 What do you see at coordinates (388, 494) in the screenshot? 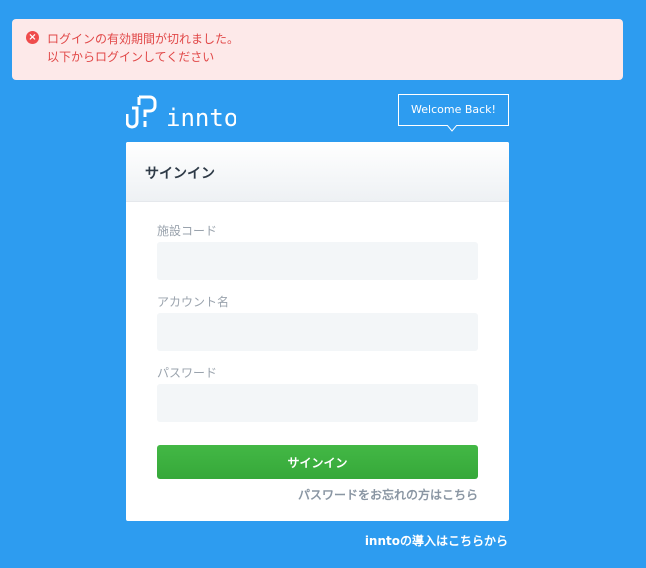
I see `forgot-password-link: パスワードをお忘れの方はこちら` at bounding box center [388, 494].